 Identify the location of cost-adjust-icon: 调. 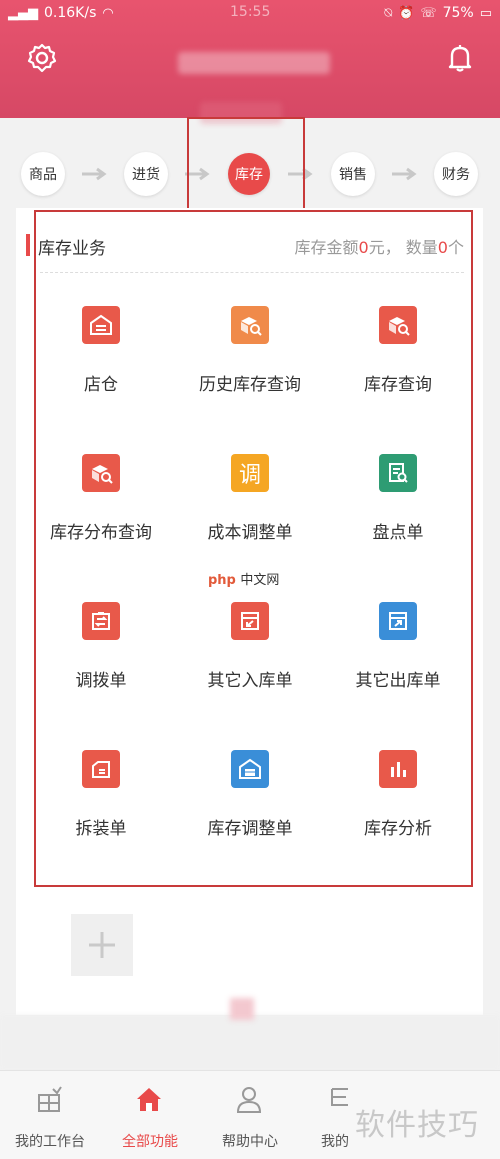
(250, 473).